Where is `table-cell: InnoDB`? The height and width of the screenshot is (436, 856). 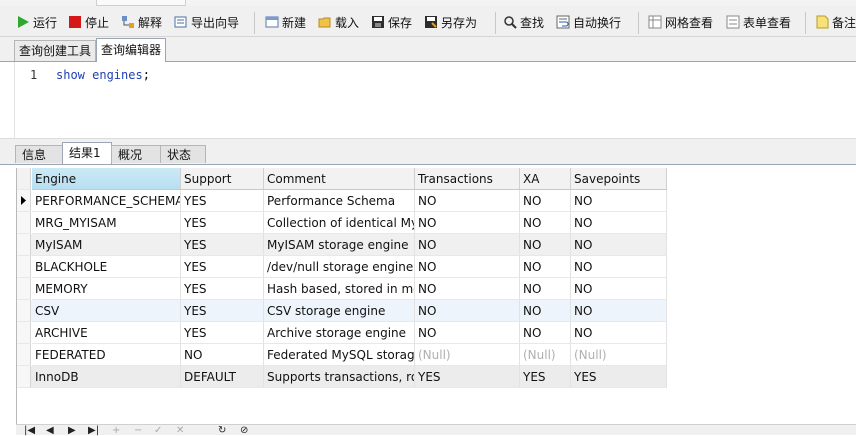
table-cell: InnoDB is located at coordinates (106, 377).